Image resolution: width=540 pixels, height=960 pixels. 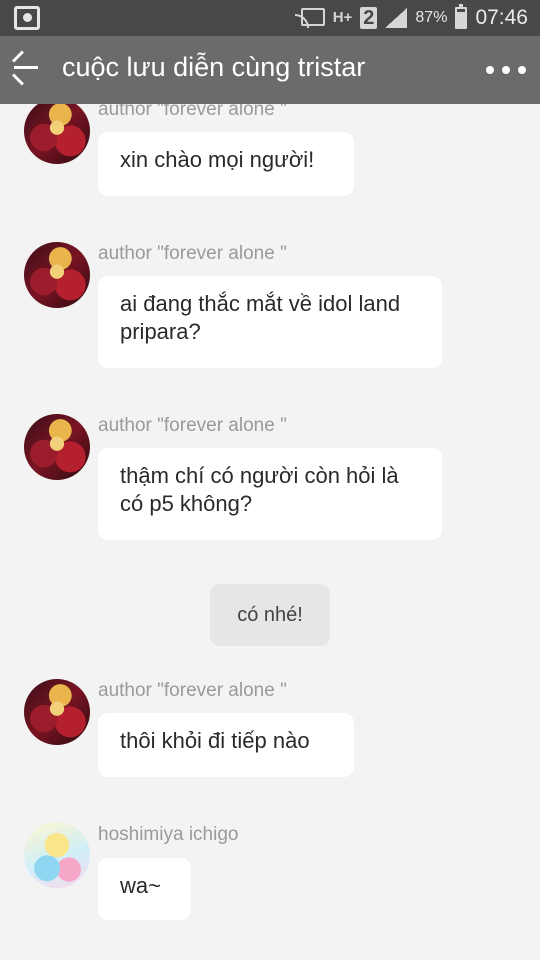 I want to click on app-bar: cuộc lưu diễn cùng tristar, so click(x=270, y=70).